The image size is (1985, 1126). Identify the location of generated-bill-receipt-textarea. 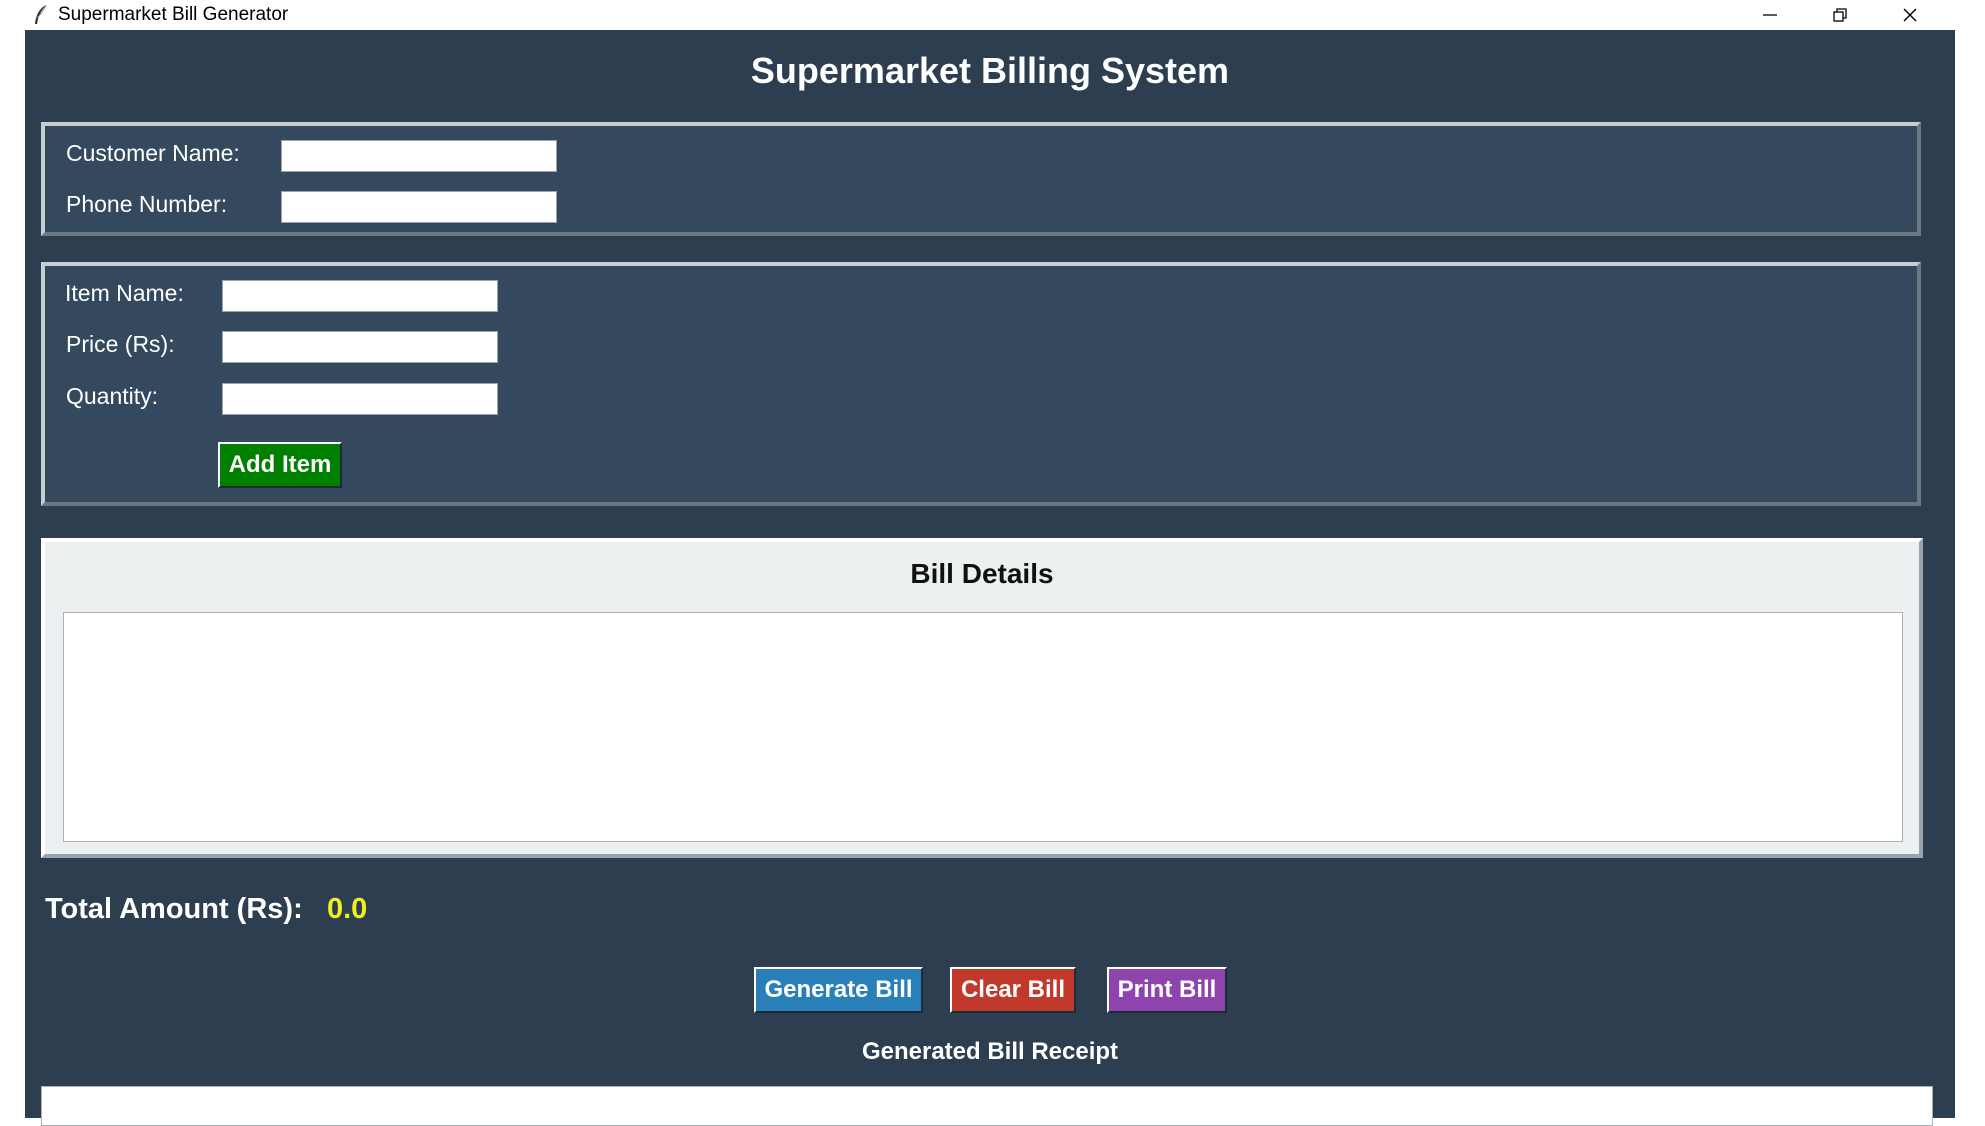
(987, 1106).